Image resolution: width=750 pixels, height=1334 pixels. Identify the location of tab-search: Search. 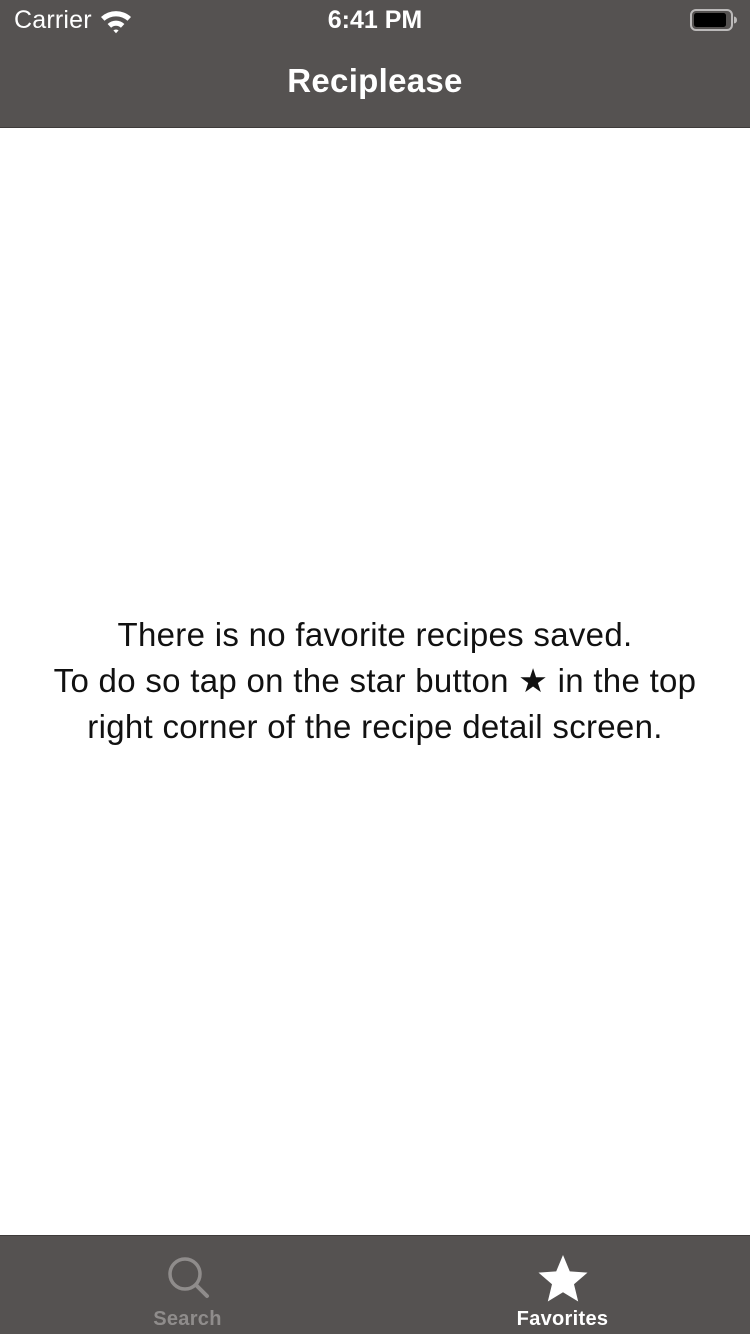
(187, 1285).